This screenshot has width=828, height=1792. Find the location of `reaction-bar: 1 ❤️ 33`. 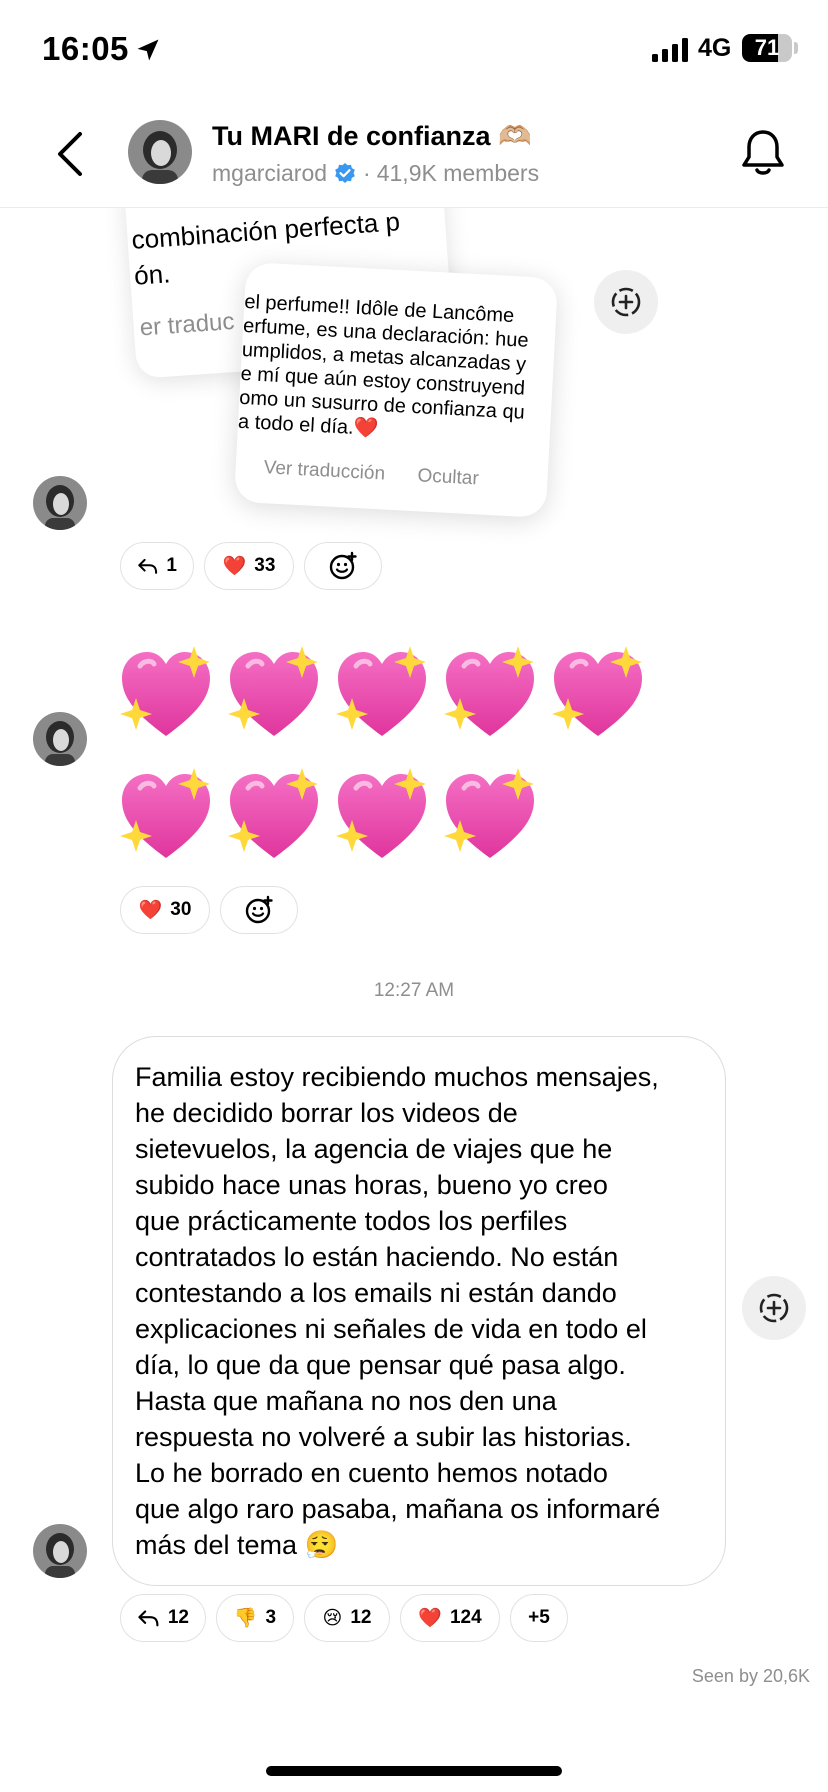

reaction-bar: 1 ❤️ 33 is located at coordinates (251, 566).